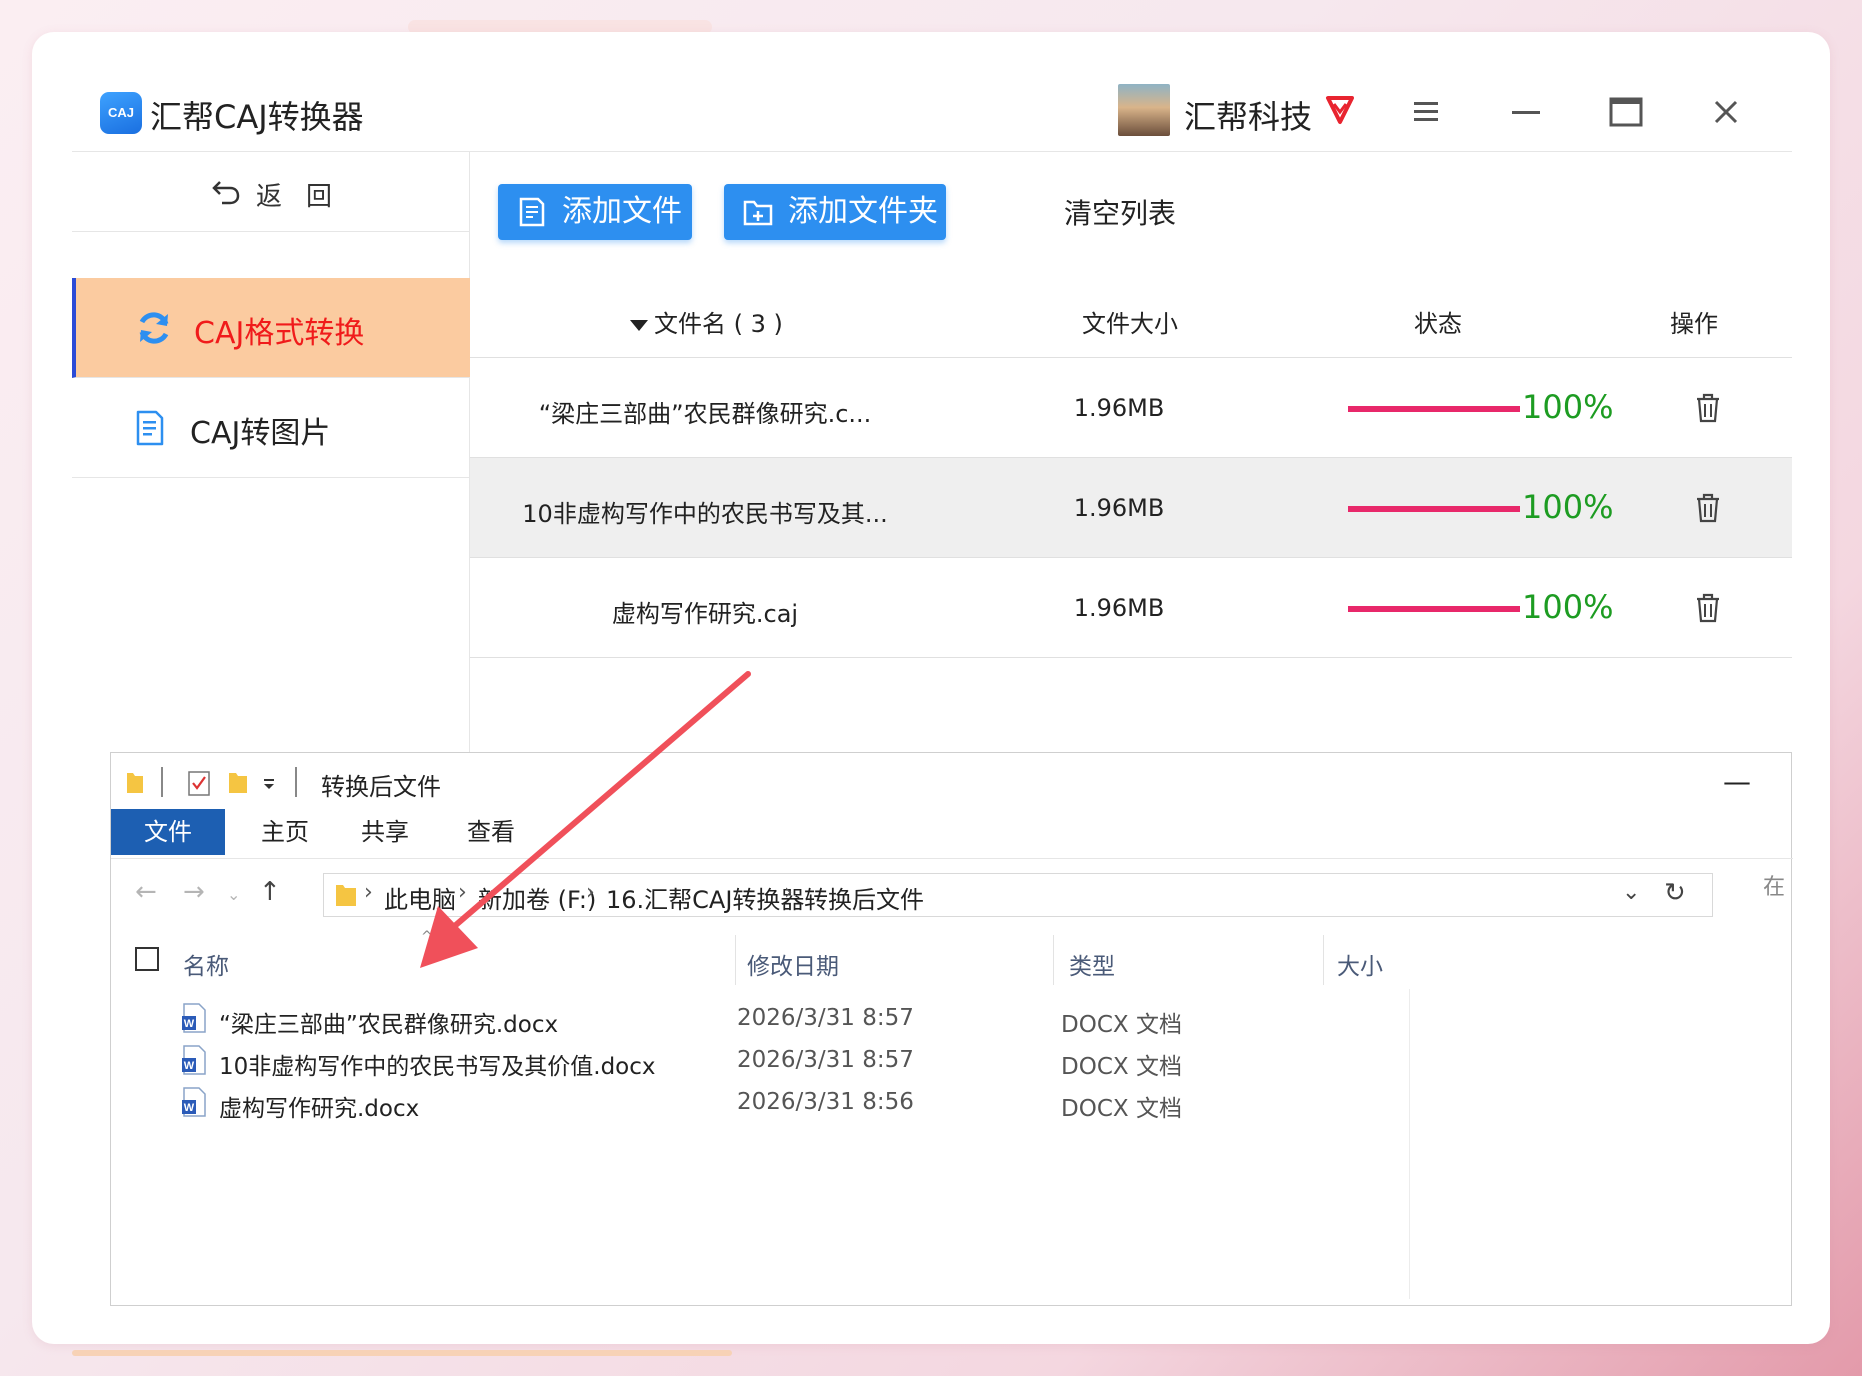 This screenshot has height=1376, width=1862. What do you see at coordinates (285, 832) in the screenshot?
I see `tab-home: 主页` at bounding box center [285, 832].